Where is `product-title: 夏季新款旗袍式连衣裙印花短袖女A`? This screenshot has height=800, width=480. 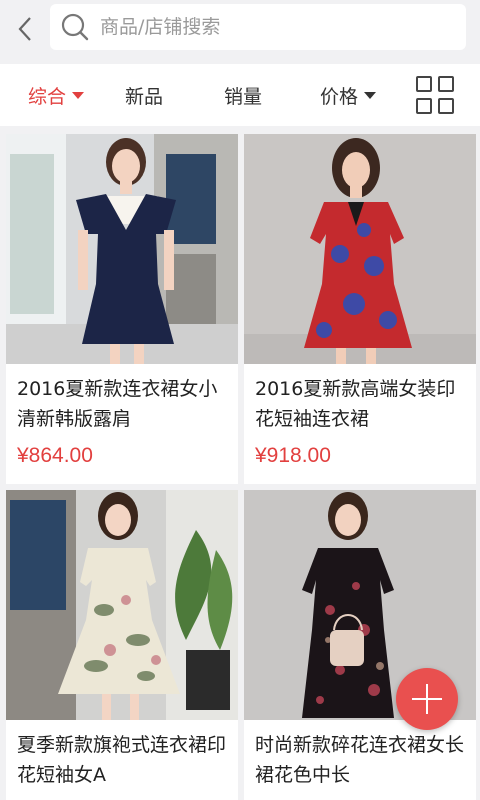 product-title: 夏季新款旗袍式连衣裙印花短袖女A is located at coordinates (122, 760).